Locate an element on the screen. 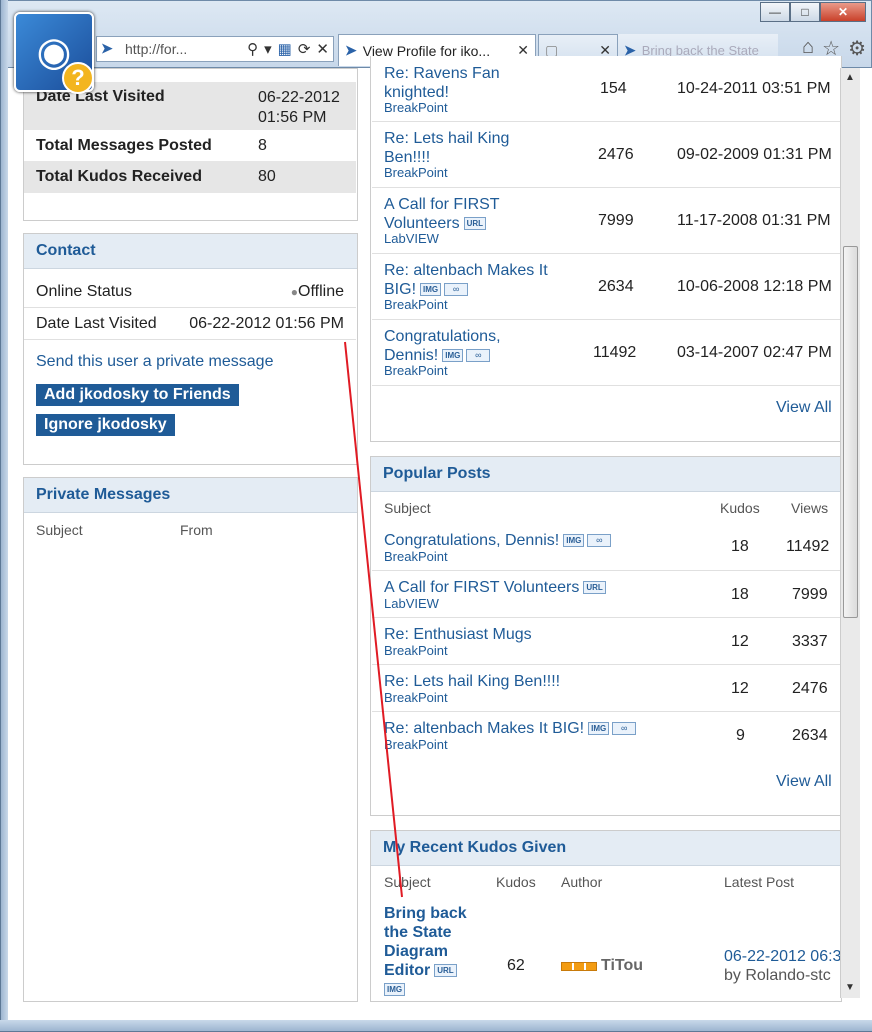 The height and width of the screenshot is (1032, 872). stat-total-kudos: Total Kudos Received 80 is located at coordinates (190, 177).